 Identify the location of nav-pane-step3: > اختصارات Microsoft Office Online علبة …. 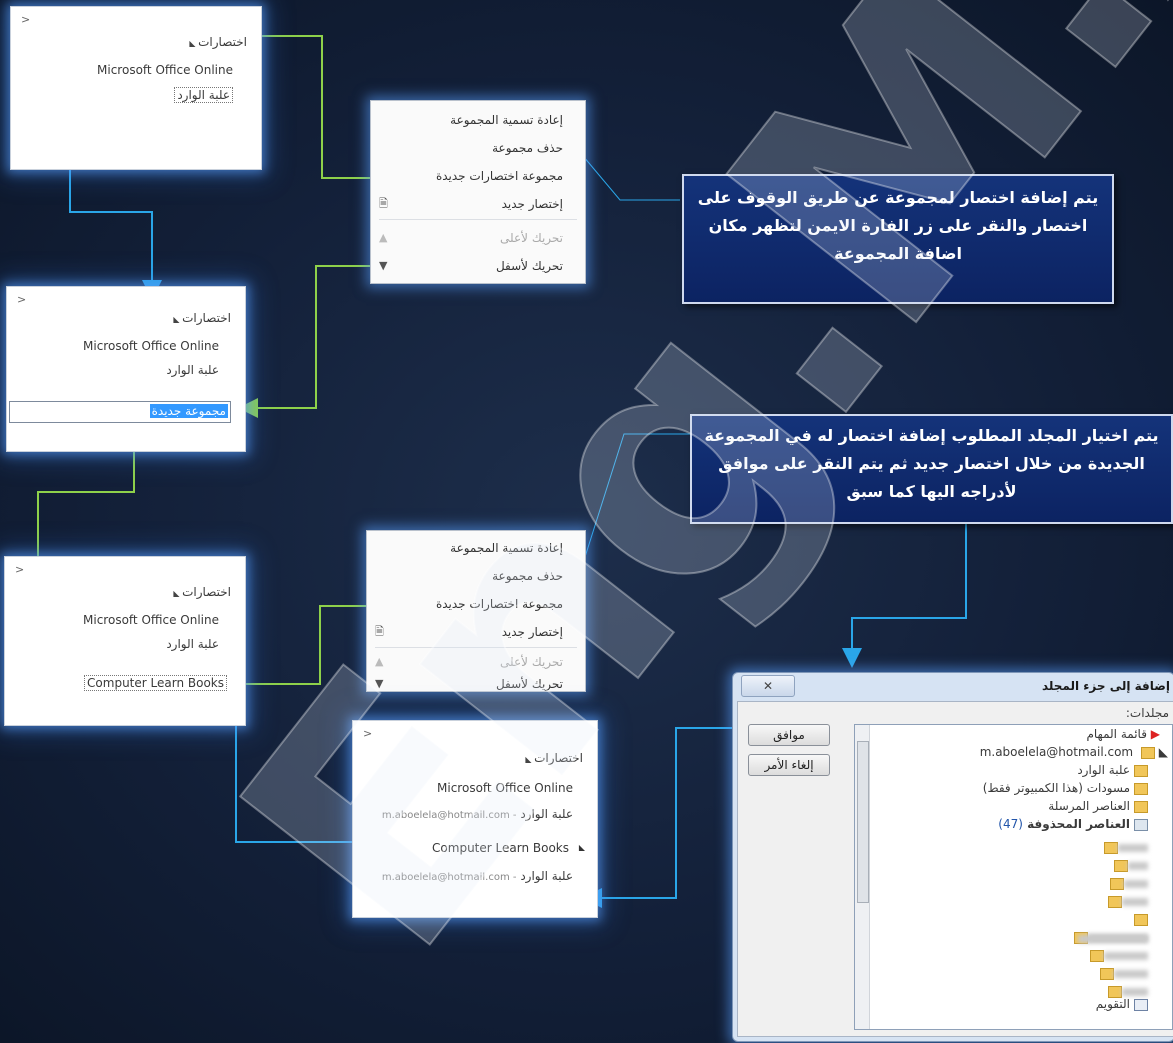
(125, 641).